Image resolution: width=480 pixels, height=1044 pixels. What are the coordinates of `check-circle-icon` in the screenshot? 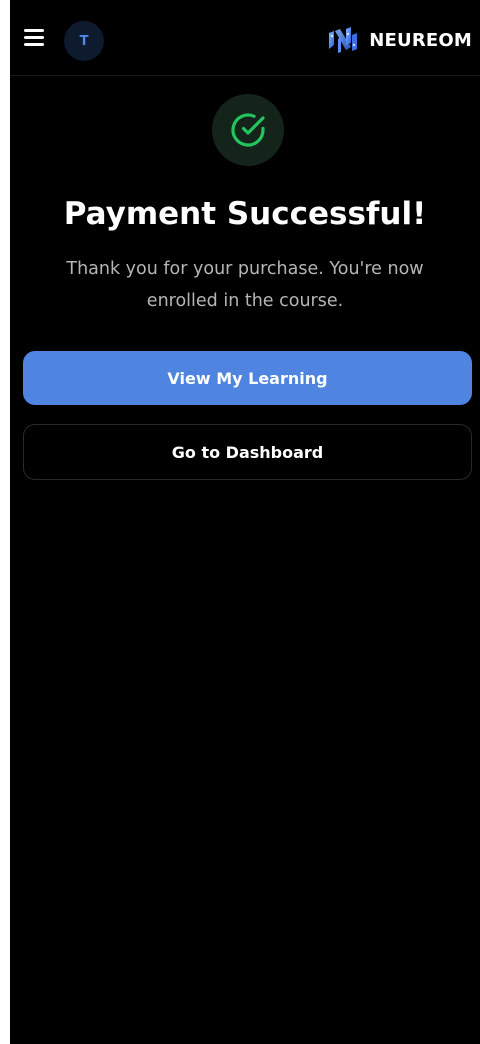 It's located at (248, 130).